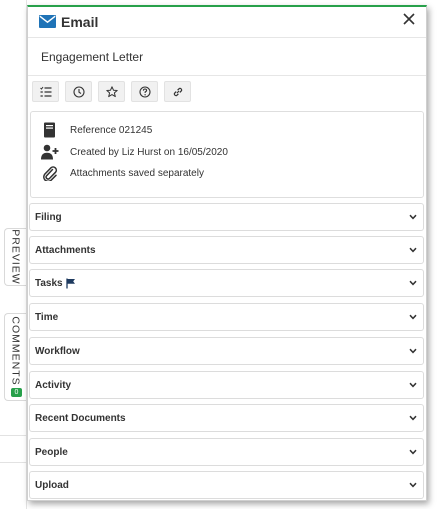  I want to click on link-icon, so click(177, 91).